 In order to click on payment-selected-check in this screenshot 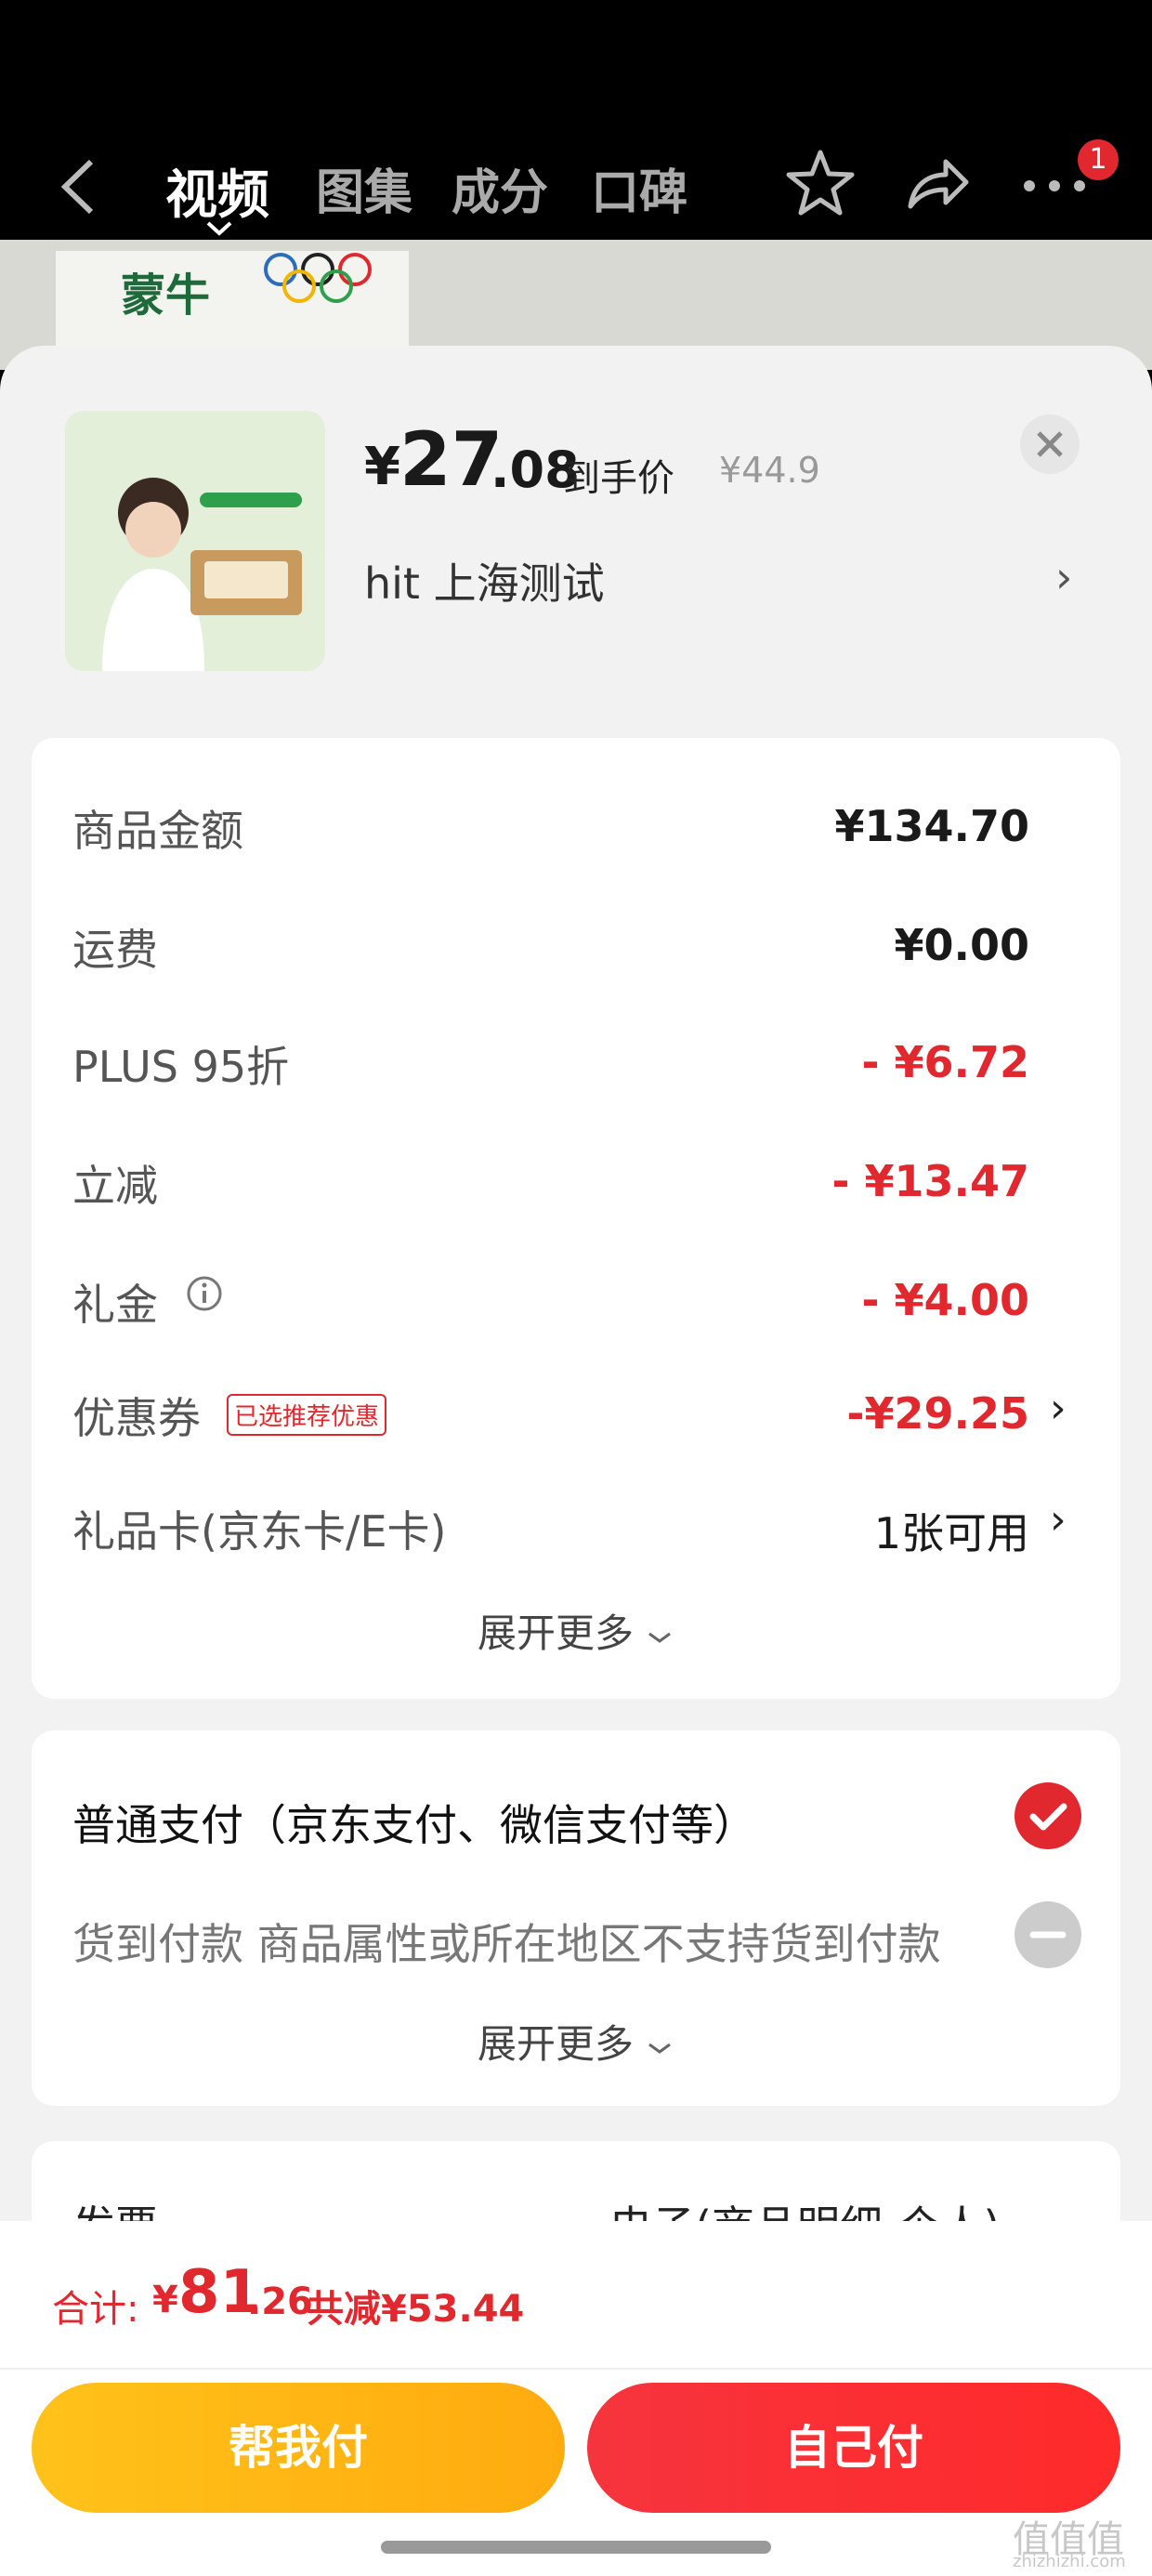, I will do `click(1048, 1815)`.